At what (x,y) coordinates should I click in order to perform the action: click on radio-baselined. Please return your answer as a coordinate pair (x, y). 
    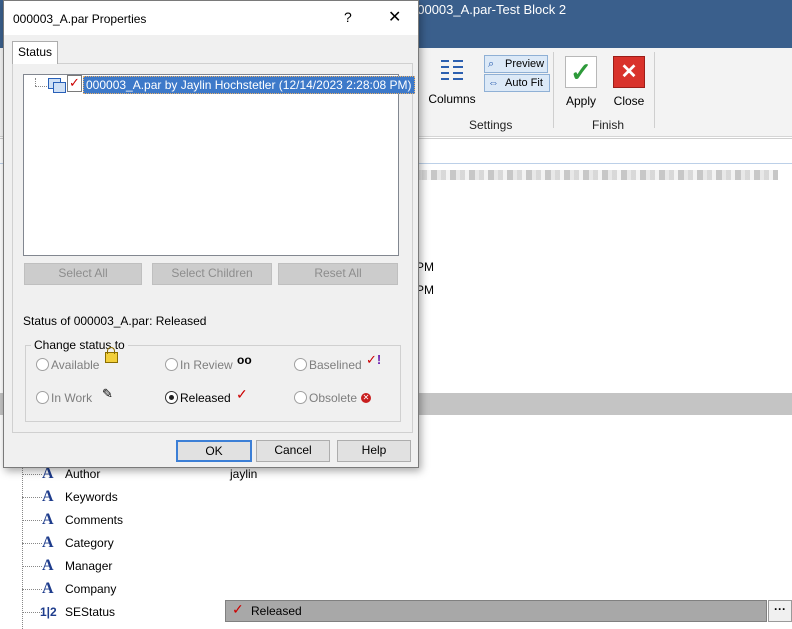
    Looking at the image, I should click on (300, 364).